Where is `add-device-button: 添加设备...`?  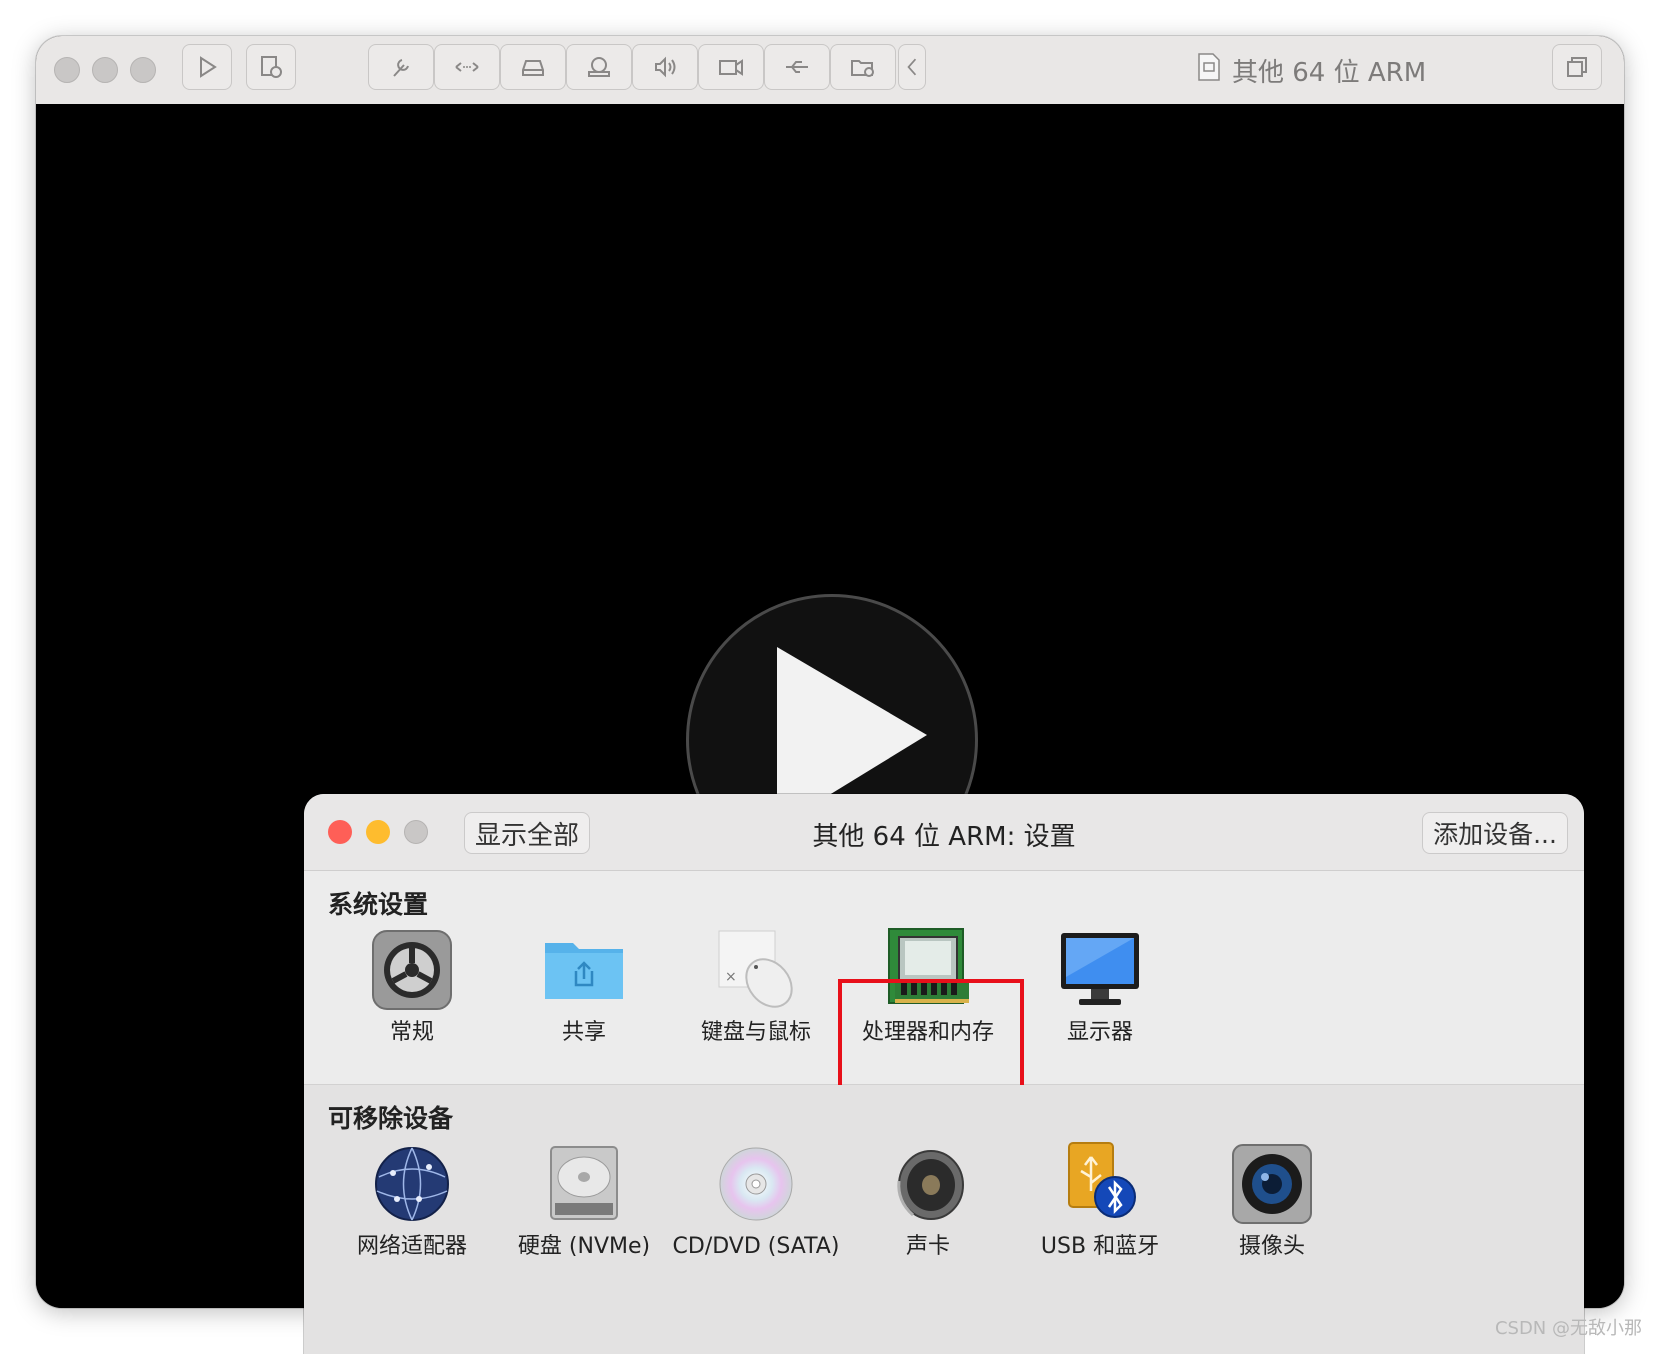 add-device-button: 添加设备... is located at coordinates (1495, 833).